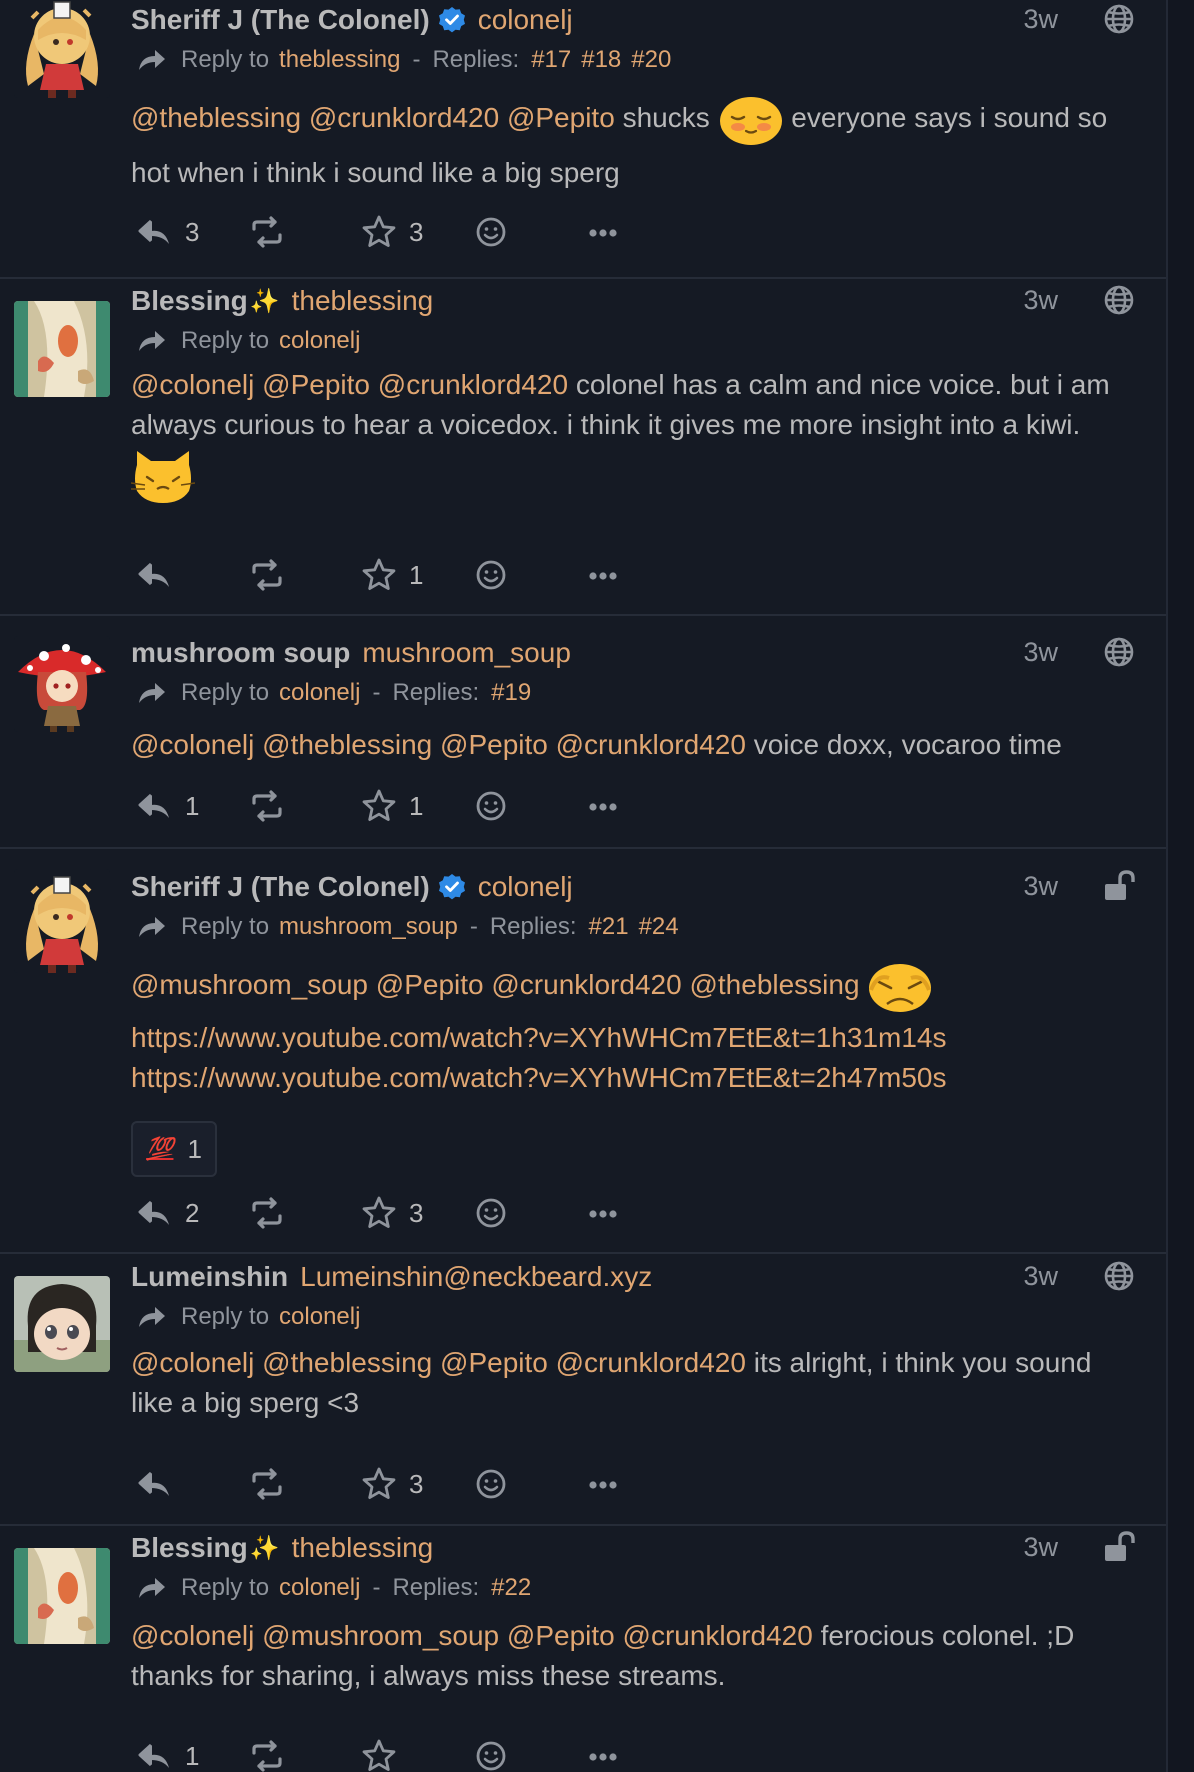 The width and height of the screenshot is (1194, 1772). I want to click on favorite-button, so click(385, 1753).